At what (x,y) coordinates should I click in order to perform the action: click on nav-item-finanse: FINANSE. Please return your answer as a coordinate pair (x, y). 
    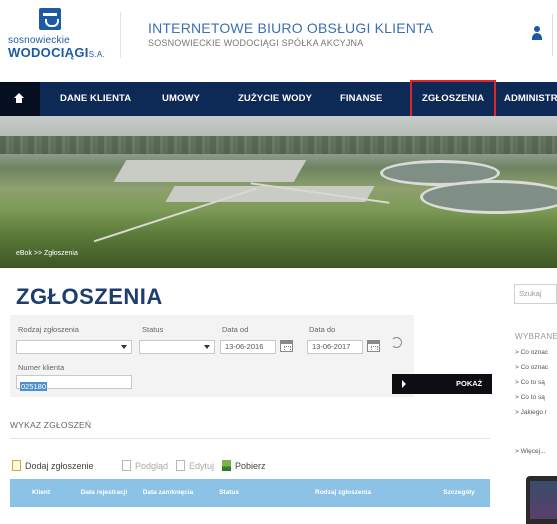
    Looking at the image, I should click on (361, 99).